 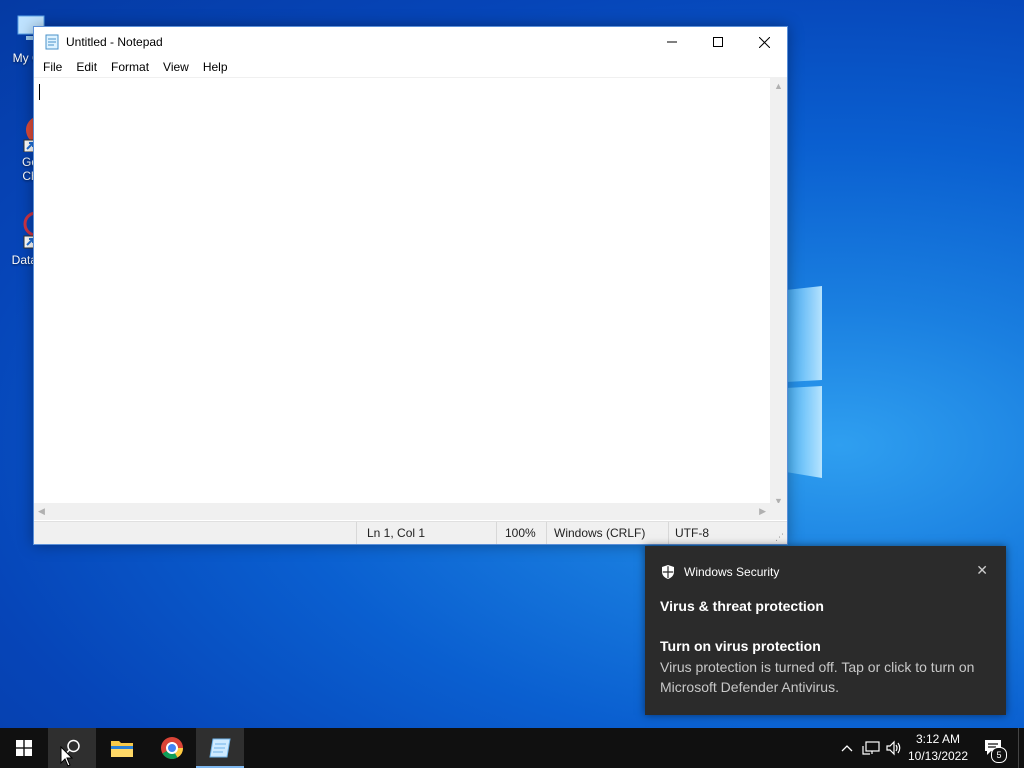 What do you see at coordinates (779, 537) in the screenshot?
I see `resize-grip-icon: ⋰` at bounding box center [779, 537].